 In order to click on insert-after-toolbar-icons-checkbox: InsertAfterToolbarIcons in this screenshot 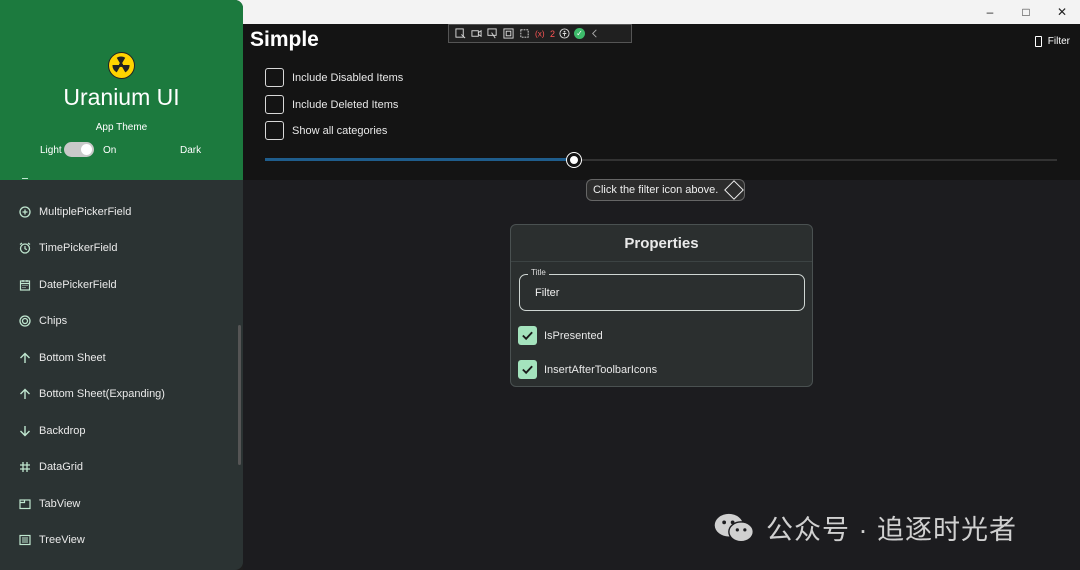, I will do `click(587, 369)`.